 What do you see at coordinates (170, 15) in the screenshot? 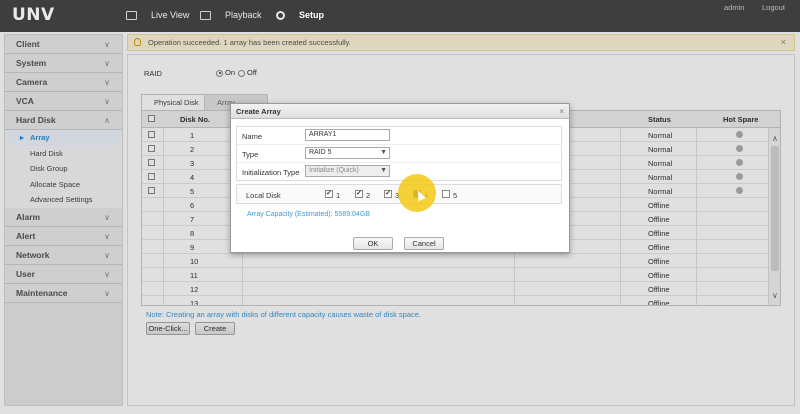
I see `nav-live-view-label: Live View` at bounding box center [170, 15].